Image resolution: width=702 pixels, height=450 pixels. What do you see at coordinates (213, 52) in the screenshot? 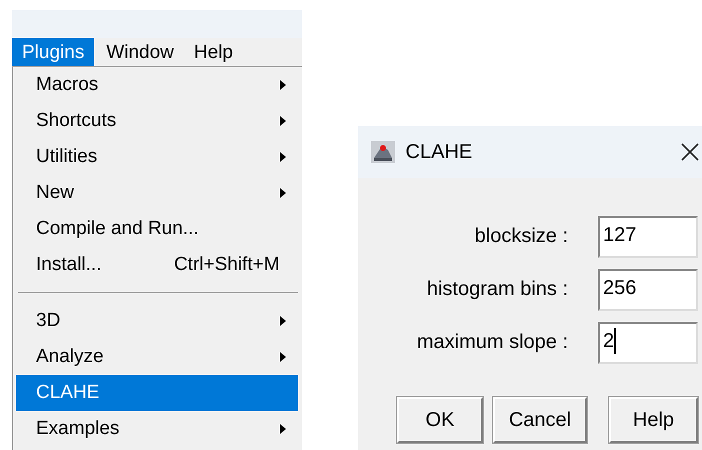
I see `menu-bar-item: Help` at bounding box center [213, 52].